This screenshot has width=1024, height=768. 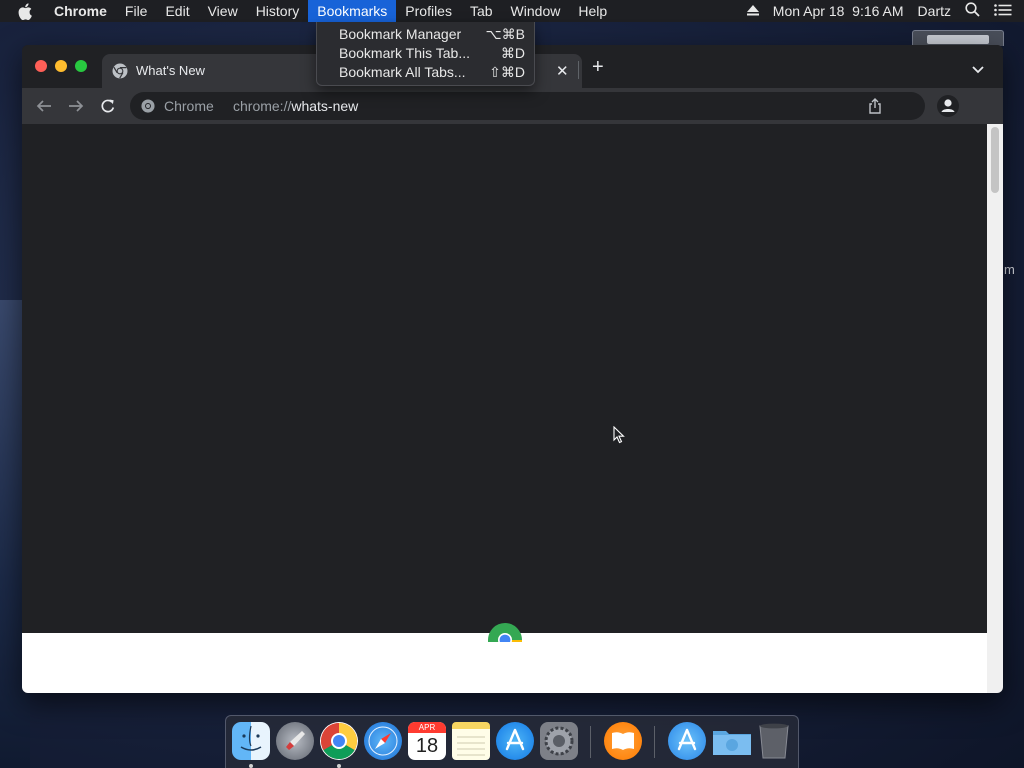 What do you see at coordinates (512, 53) in the screenshot?
I see `menu-item-shortcut: ⌘D` at bounding box center [512, 53].